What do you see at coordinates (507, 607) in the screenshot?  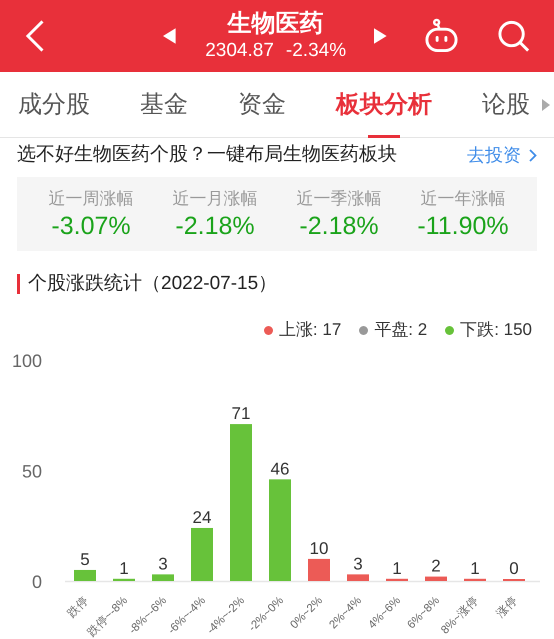 I see `x-axis-label: 涨停` at bounding box center [507, 607].